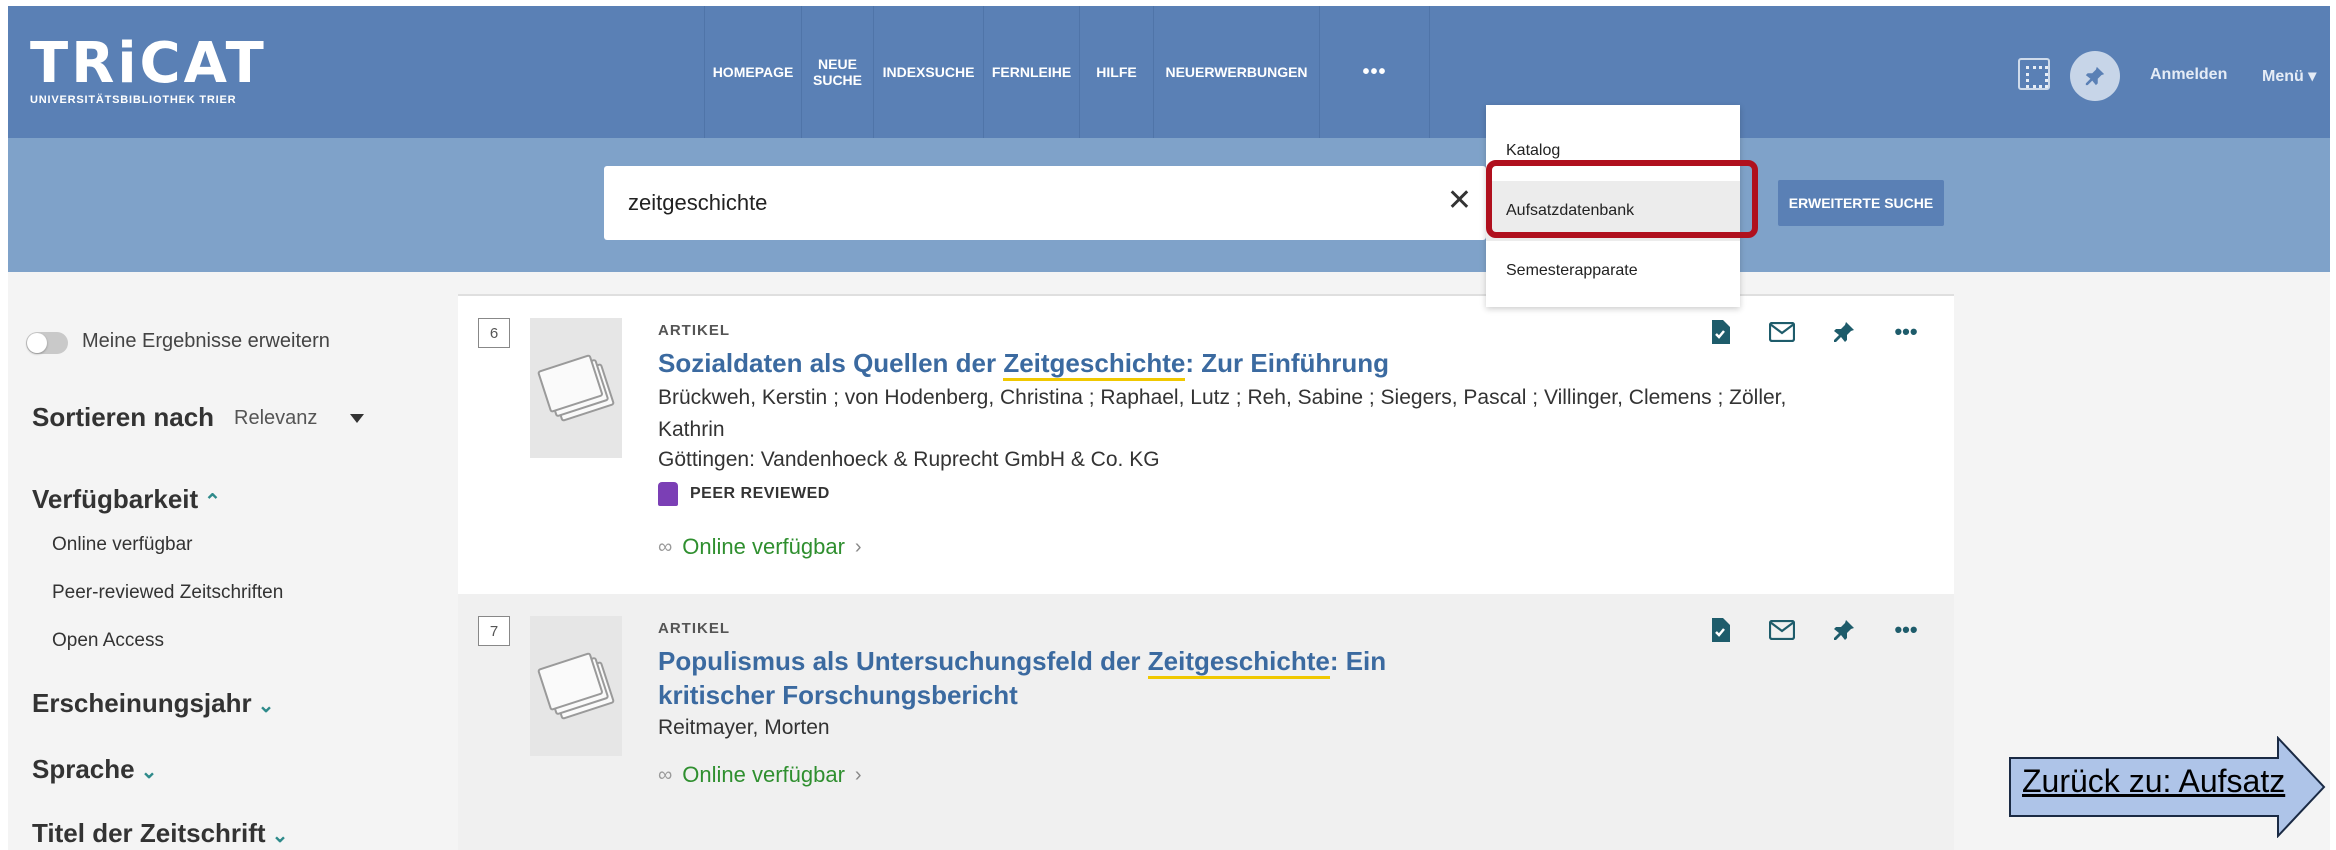 Image resolution: width=2336 pixels, height=850 pixels. I want to click on facet-title-label: Erscheinungsjahr, so click(142, 703).